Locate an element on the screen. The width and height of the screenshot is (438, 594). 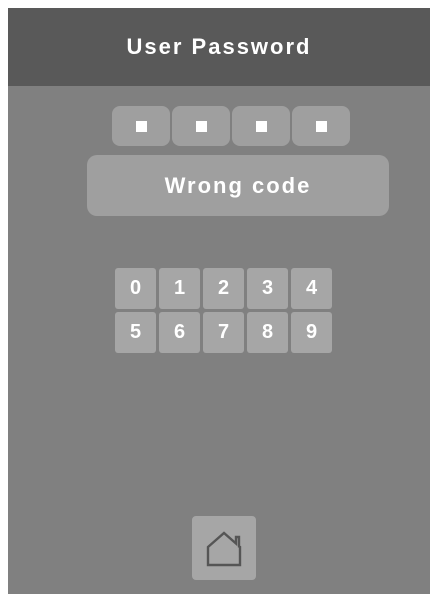
key-7: 7 is located at coordinates (223, 332).